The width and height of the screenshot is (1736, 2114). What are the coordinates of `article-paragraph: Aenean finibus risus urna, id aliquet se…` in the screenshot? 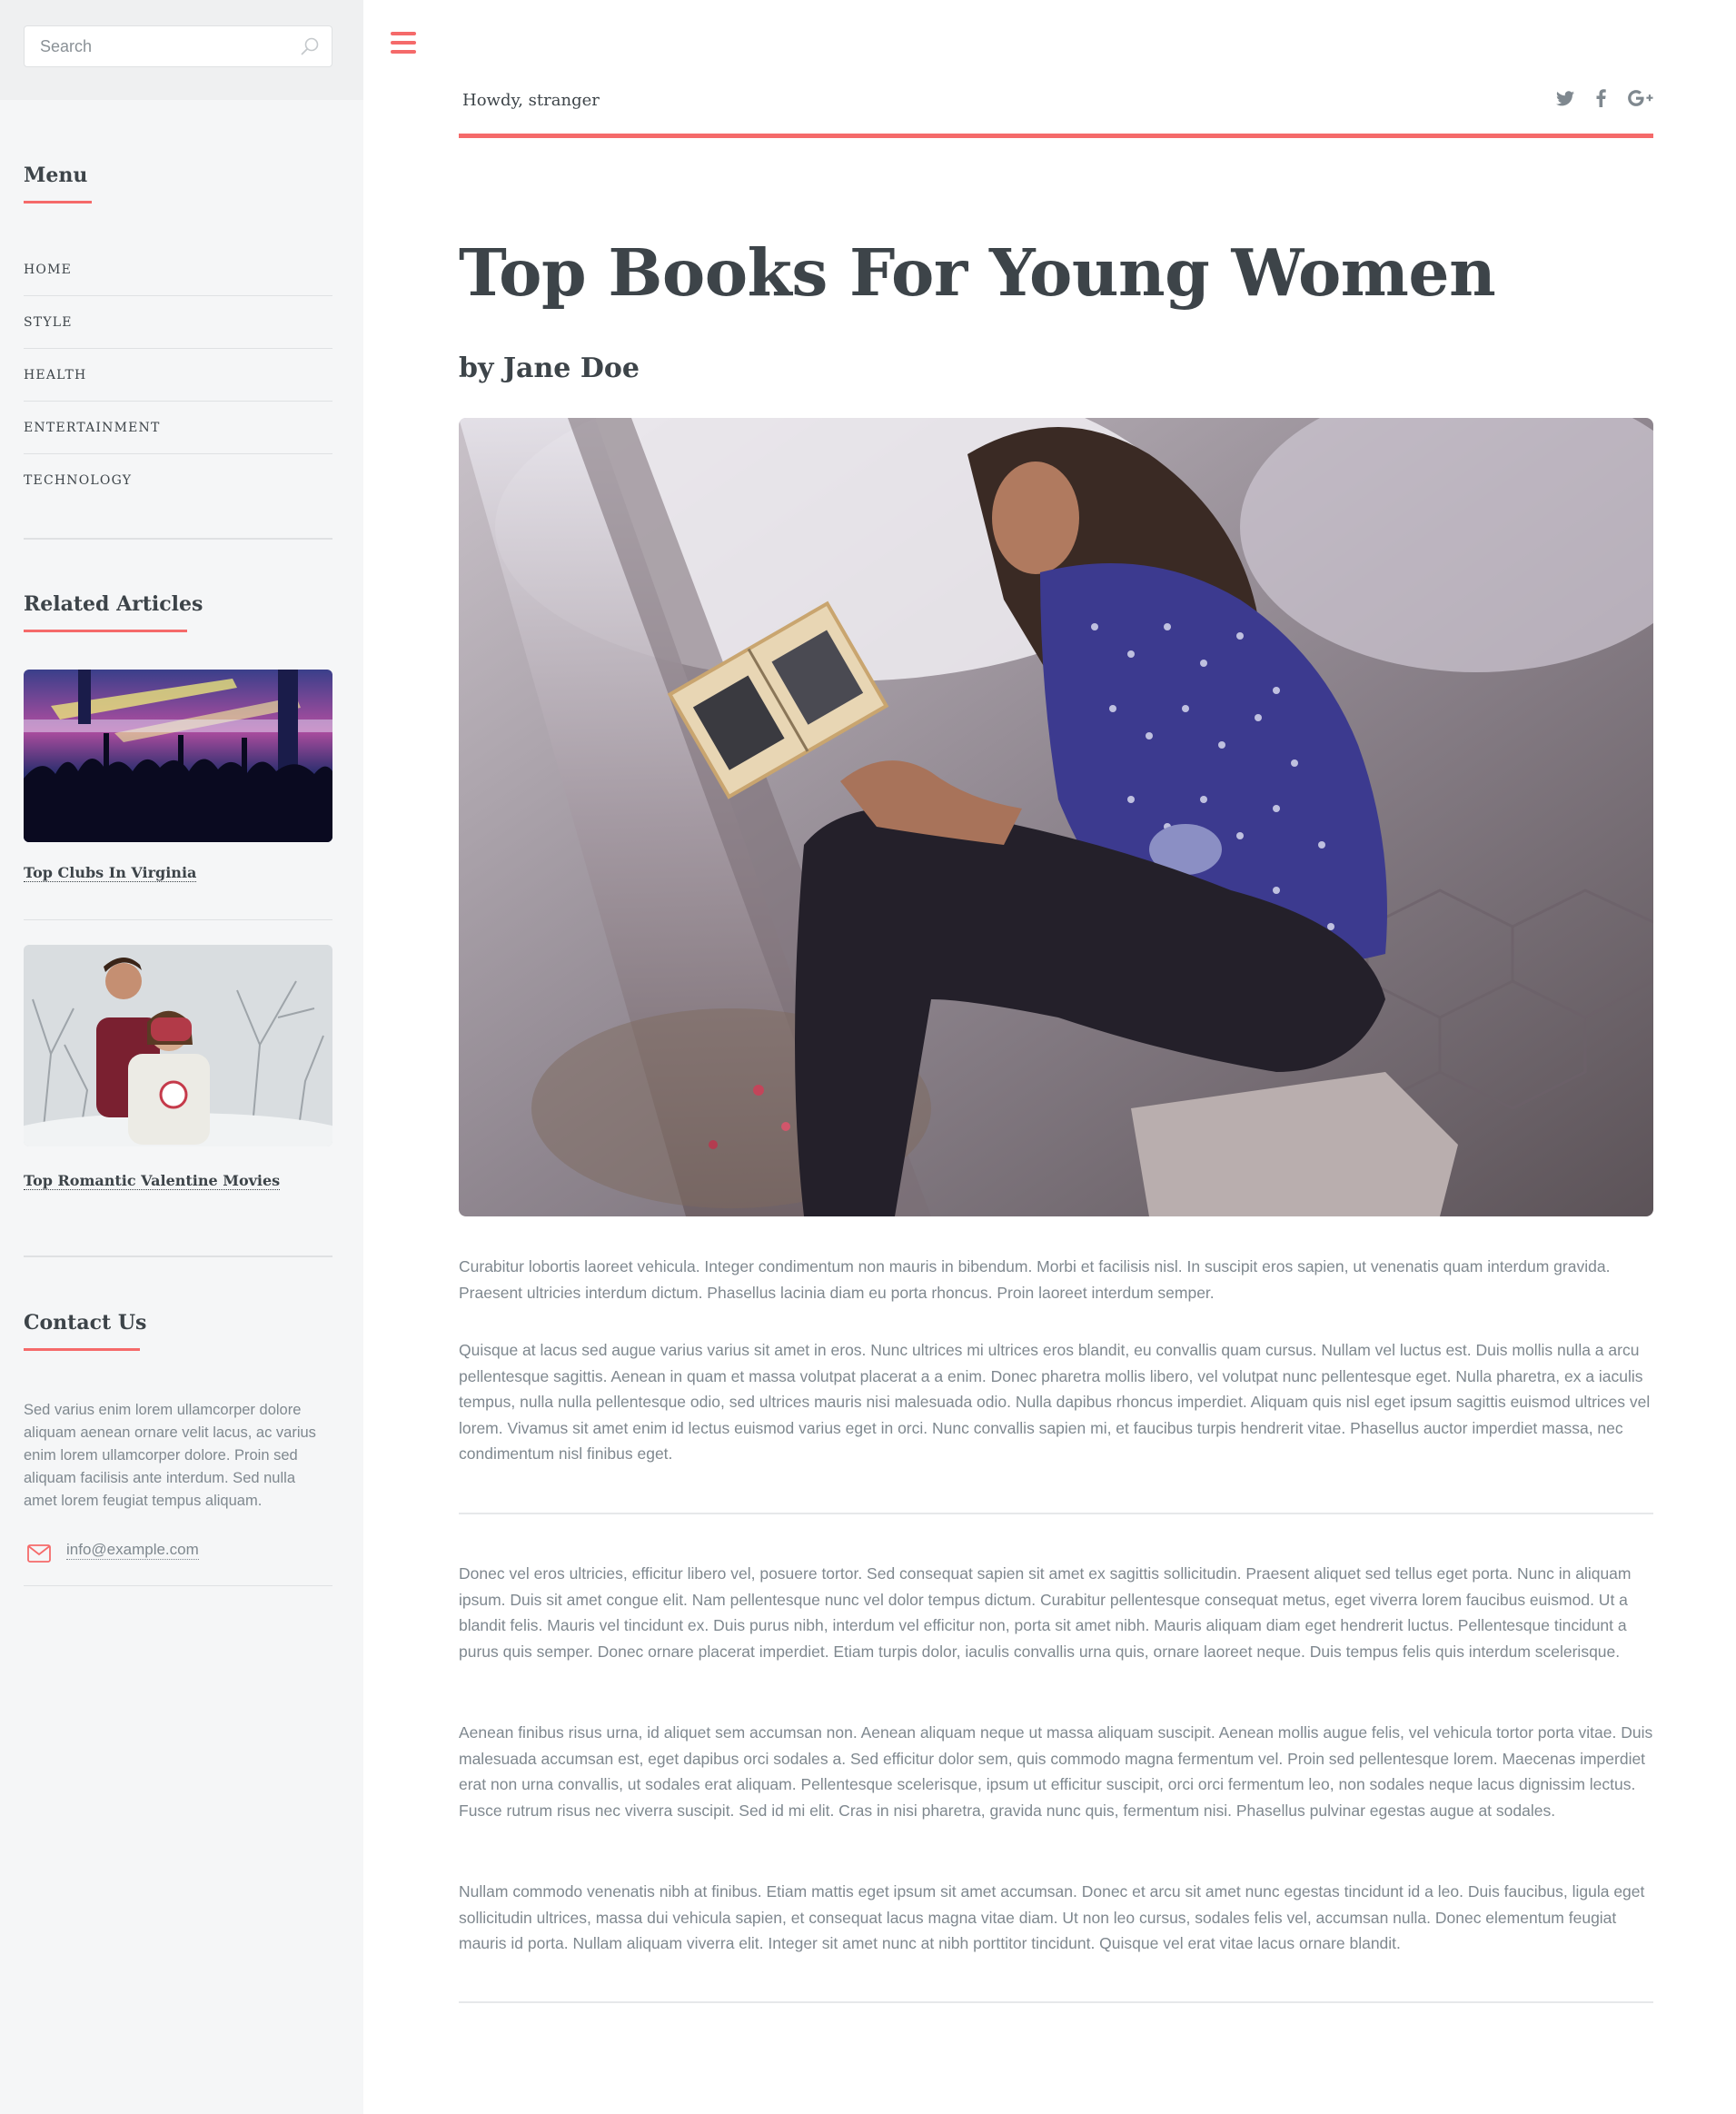 It's located at (1056, 1771).